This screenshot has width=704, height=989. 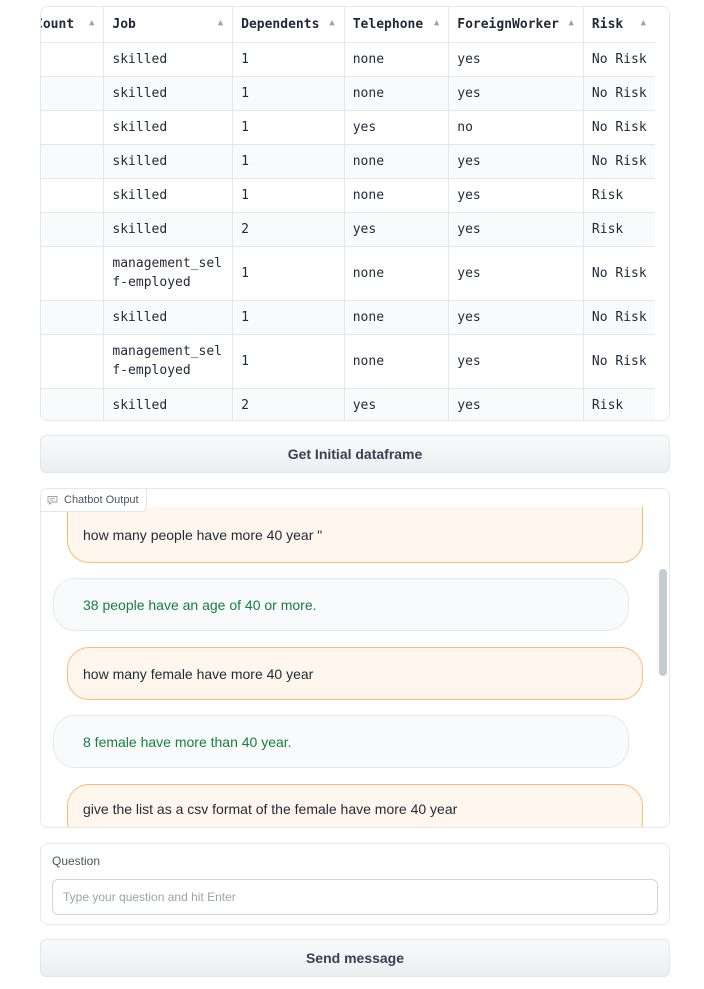 What do you see at coordinates (52, 500) in the screenshot?
I see `chat-icon` at bounding box center [52, 500].